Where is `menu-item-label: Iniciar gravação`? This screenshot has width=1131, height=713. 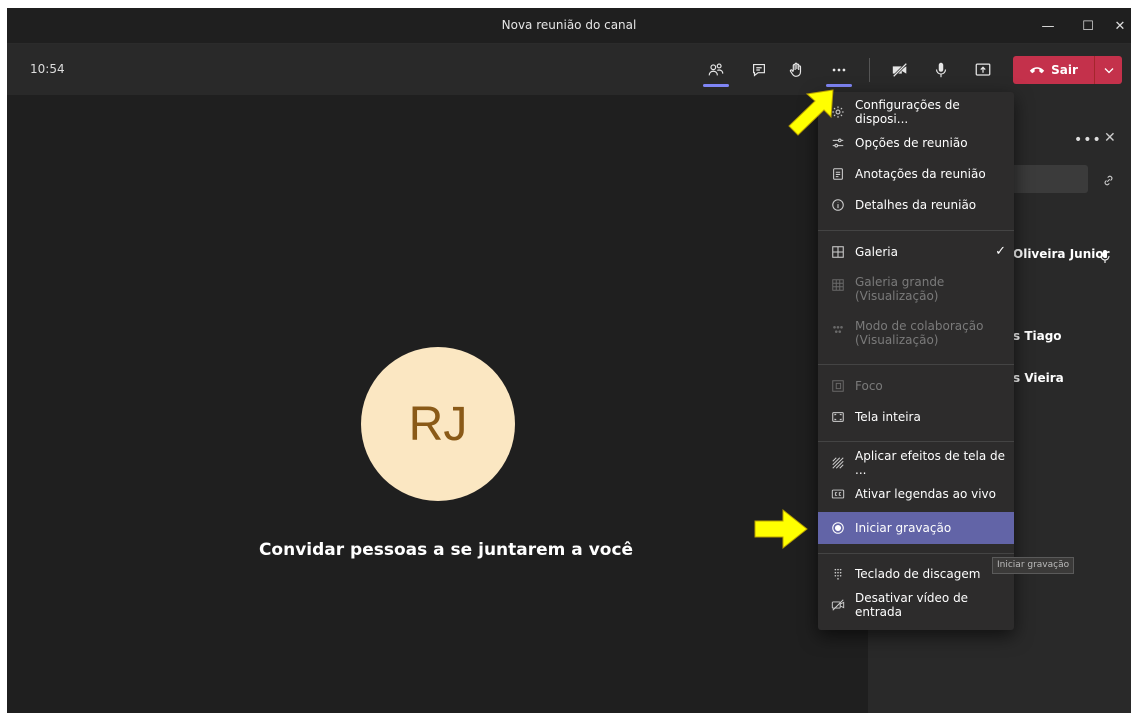
menu-item-label: Iniciar gravação is located at coordinates (903, 528).